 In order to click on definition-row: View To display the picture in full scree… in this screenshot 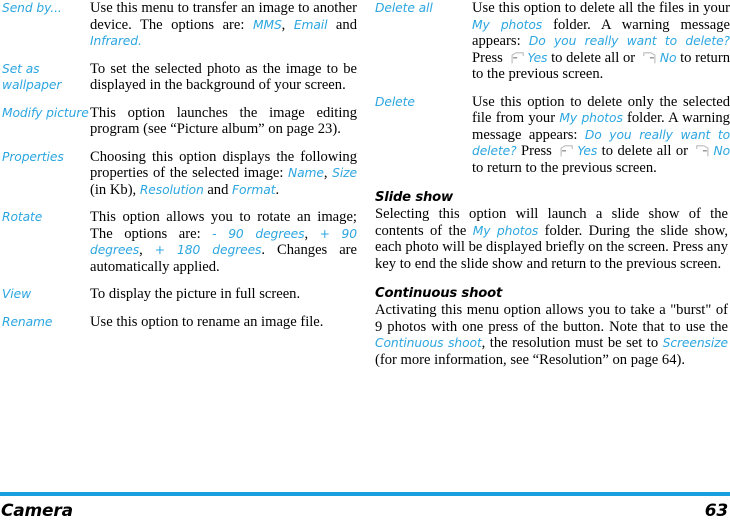, I will do `click(179, 294)`.